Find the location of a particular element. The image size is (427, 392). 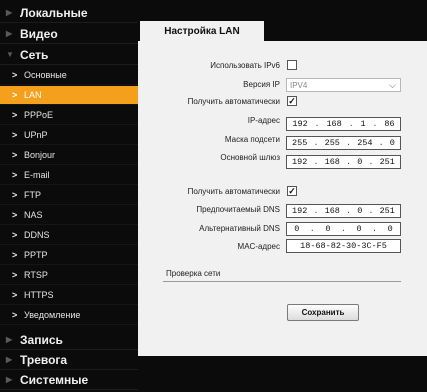

network-check-heading: Проверка сети is located at coordinates (193, 273).